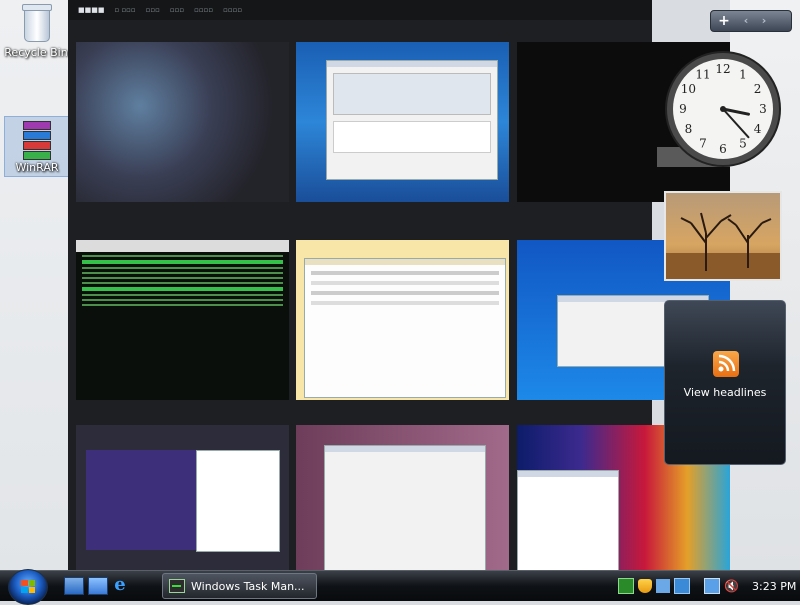  I want to click on winrar-icon, so click(37, 139).